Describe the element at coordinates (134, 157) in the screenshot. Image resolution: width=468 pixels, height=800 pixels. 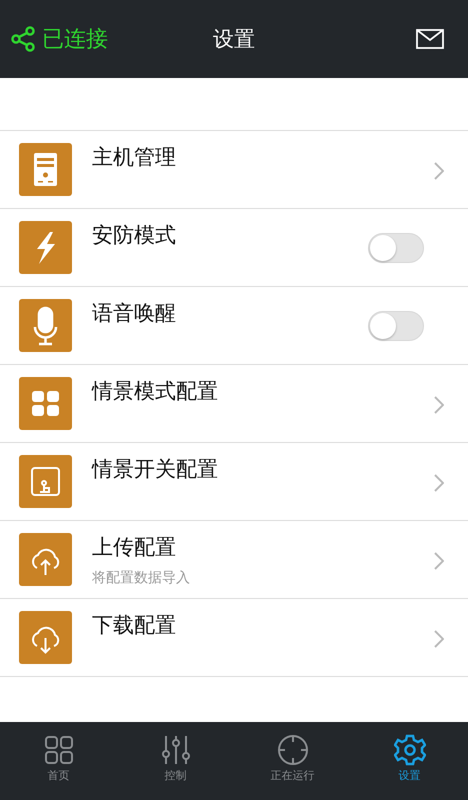
I see `setting-title: 主机管理` at that location.